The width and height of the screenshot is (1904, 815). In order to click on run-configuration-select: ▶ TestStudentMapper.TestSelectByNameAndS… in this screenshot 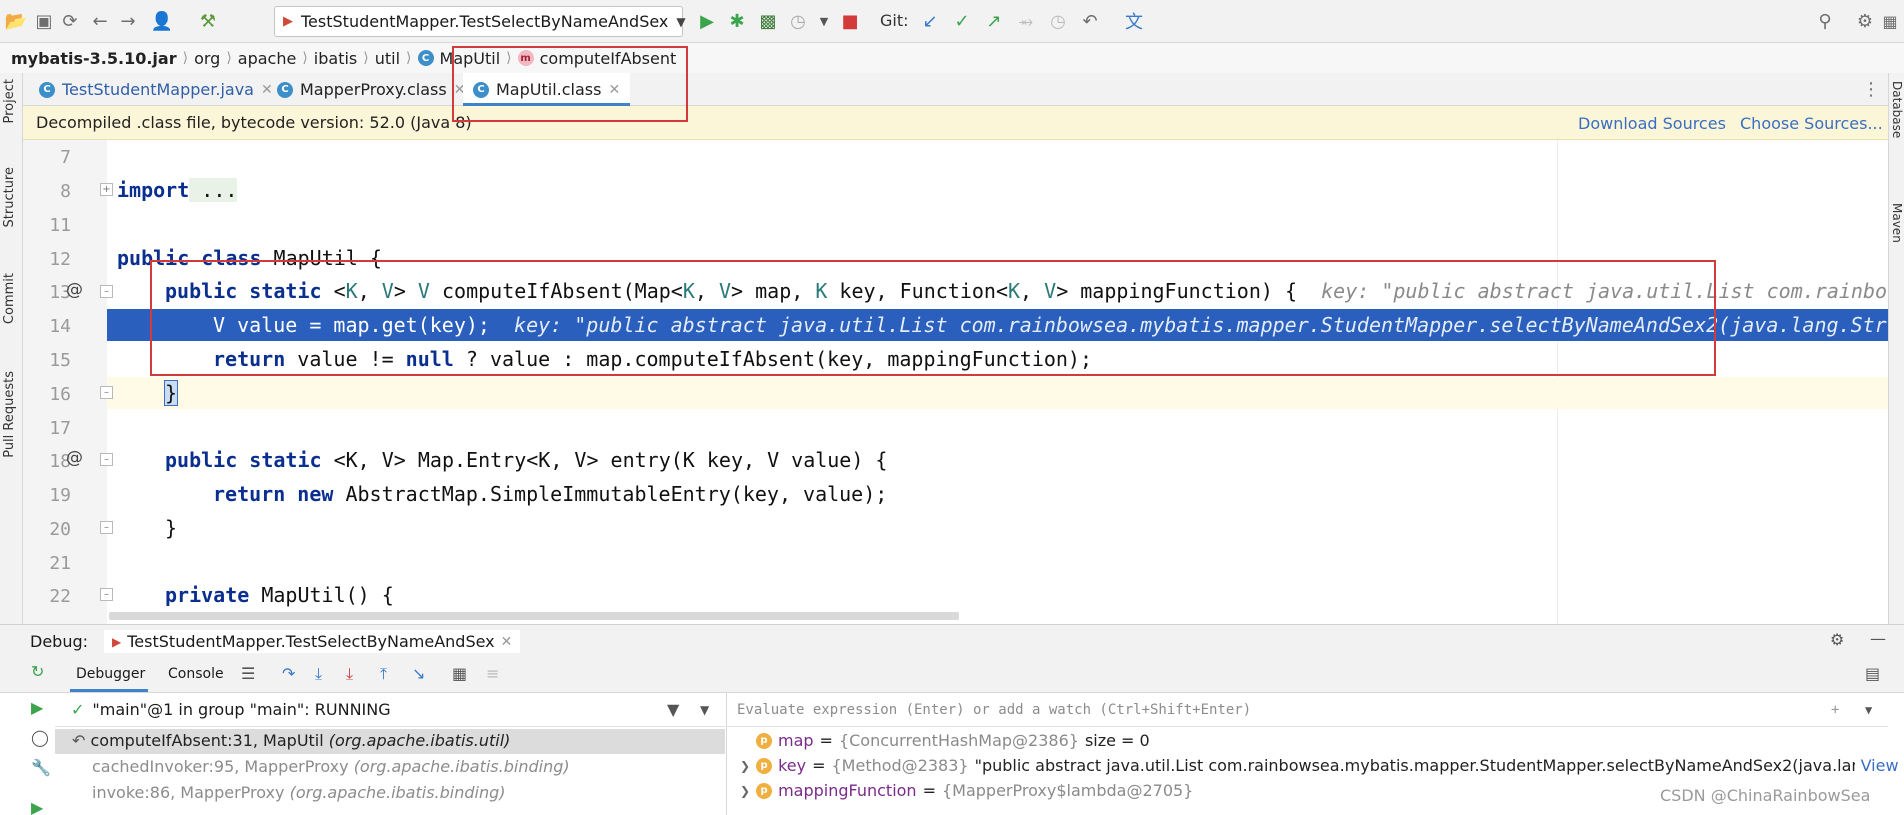, I will do `click(480, 21)`.